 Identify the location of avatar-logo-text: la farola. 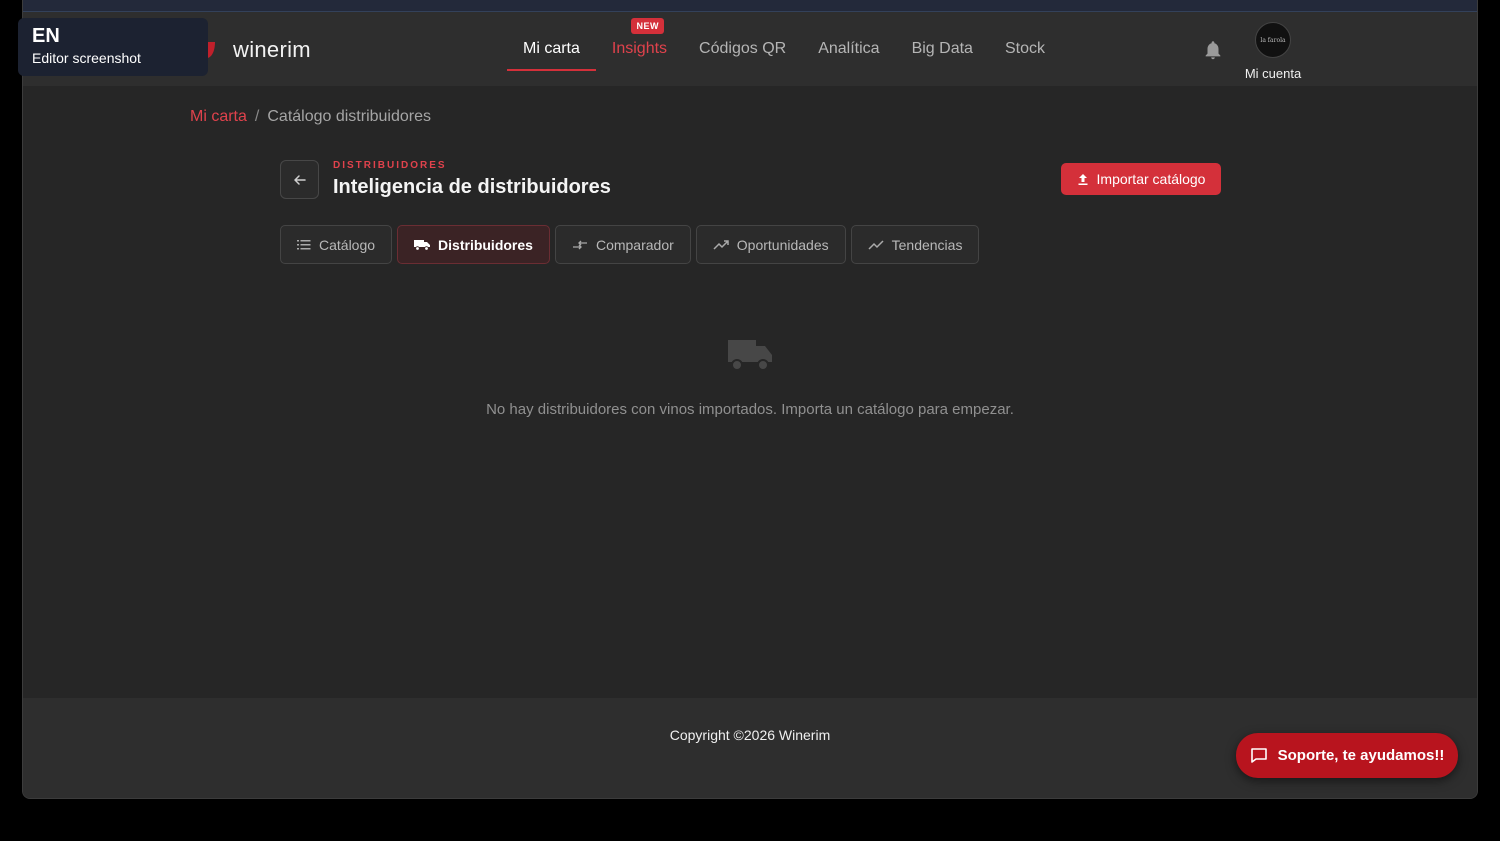
(1273, 40).